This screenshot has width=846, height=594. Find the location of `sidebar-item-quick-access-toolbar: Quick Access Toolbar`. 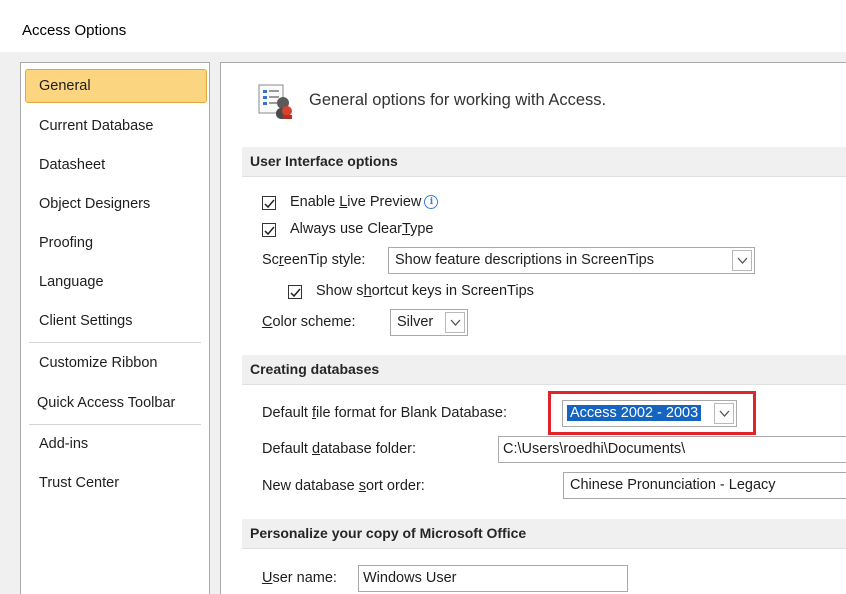

sidebar-item-quick-access-toolbar: Quick Access Toolbar is located at coordinates (116, 403).